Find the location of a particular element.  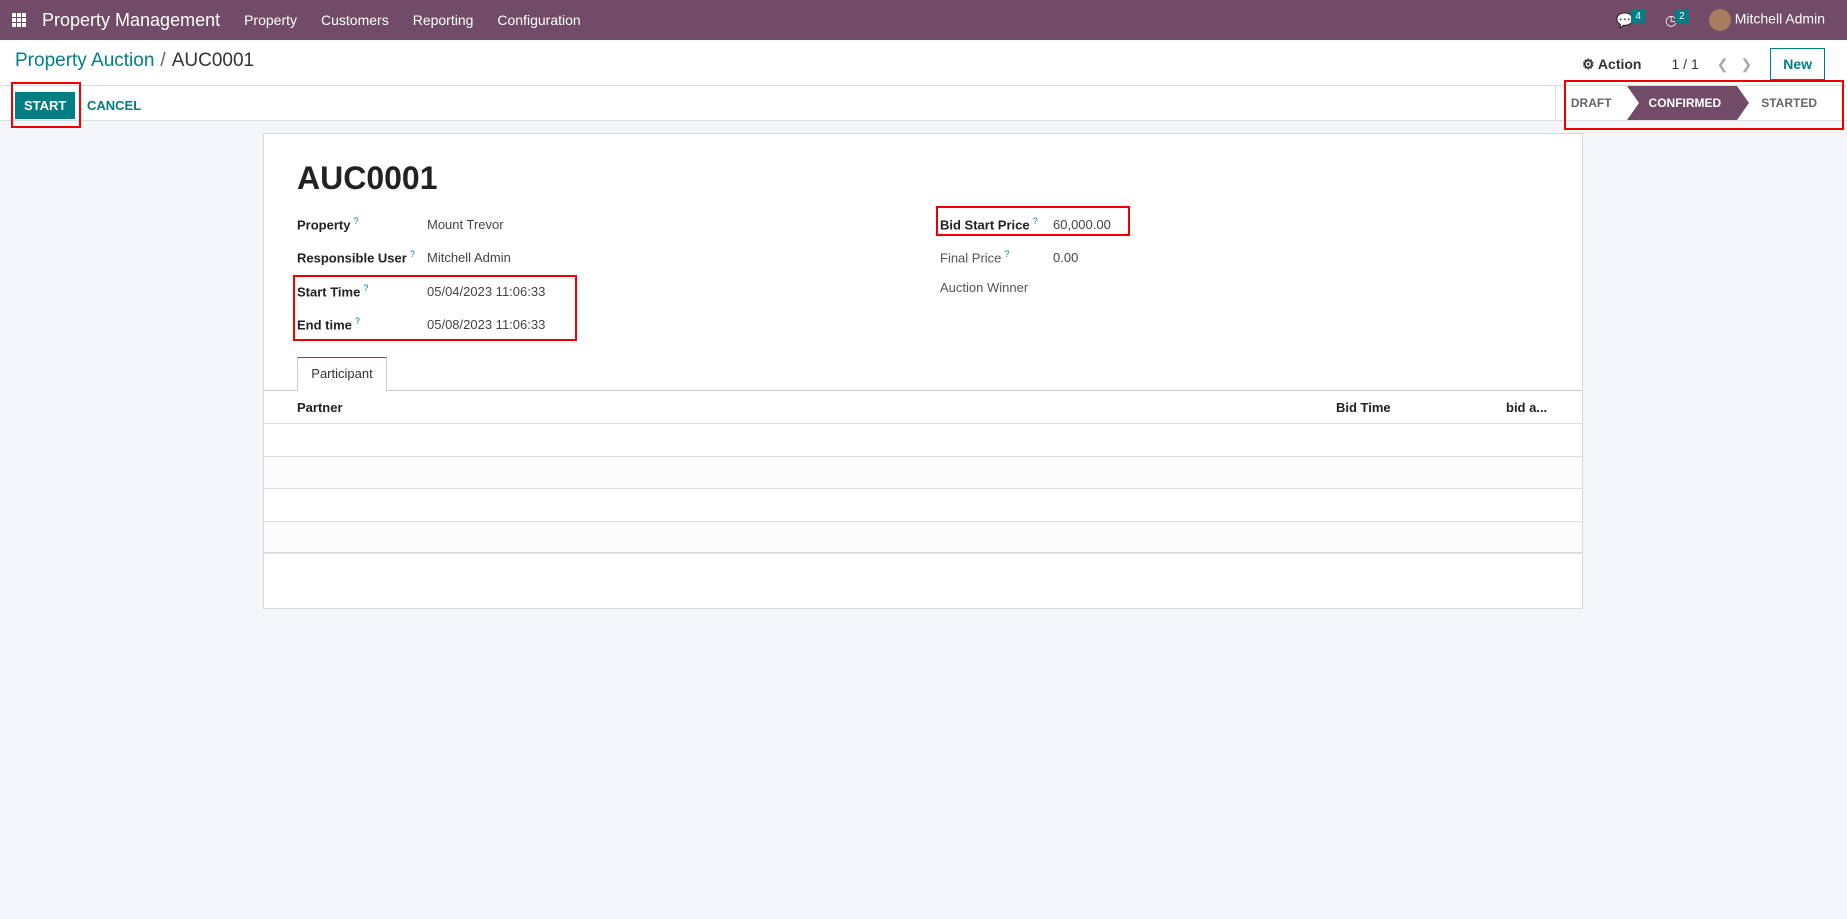

field-responsible-user: Mitchell Admin is located at coordinates (469, 257).